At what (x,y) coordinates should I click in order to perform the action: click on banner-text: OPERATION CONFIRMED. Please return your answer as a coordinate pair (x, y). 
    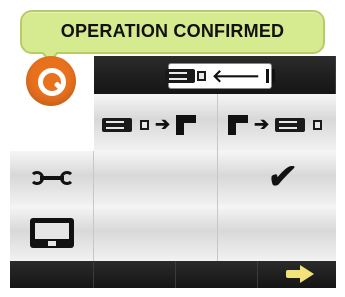
    Looking at the image, I should click on (172, 31).